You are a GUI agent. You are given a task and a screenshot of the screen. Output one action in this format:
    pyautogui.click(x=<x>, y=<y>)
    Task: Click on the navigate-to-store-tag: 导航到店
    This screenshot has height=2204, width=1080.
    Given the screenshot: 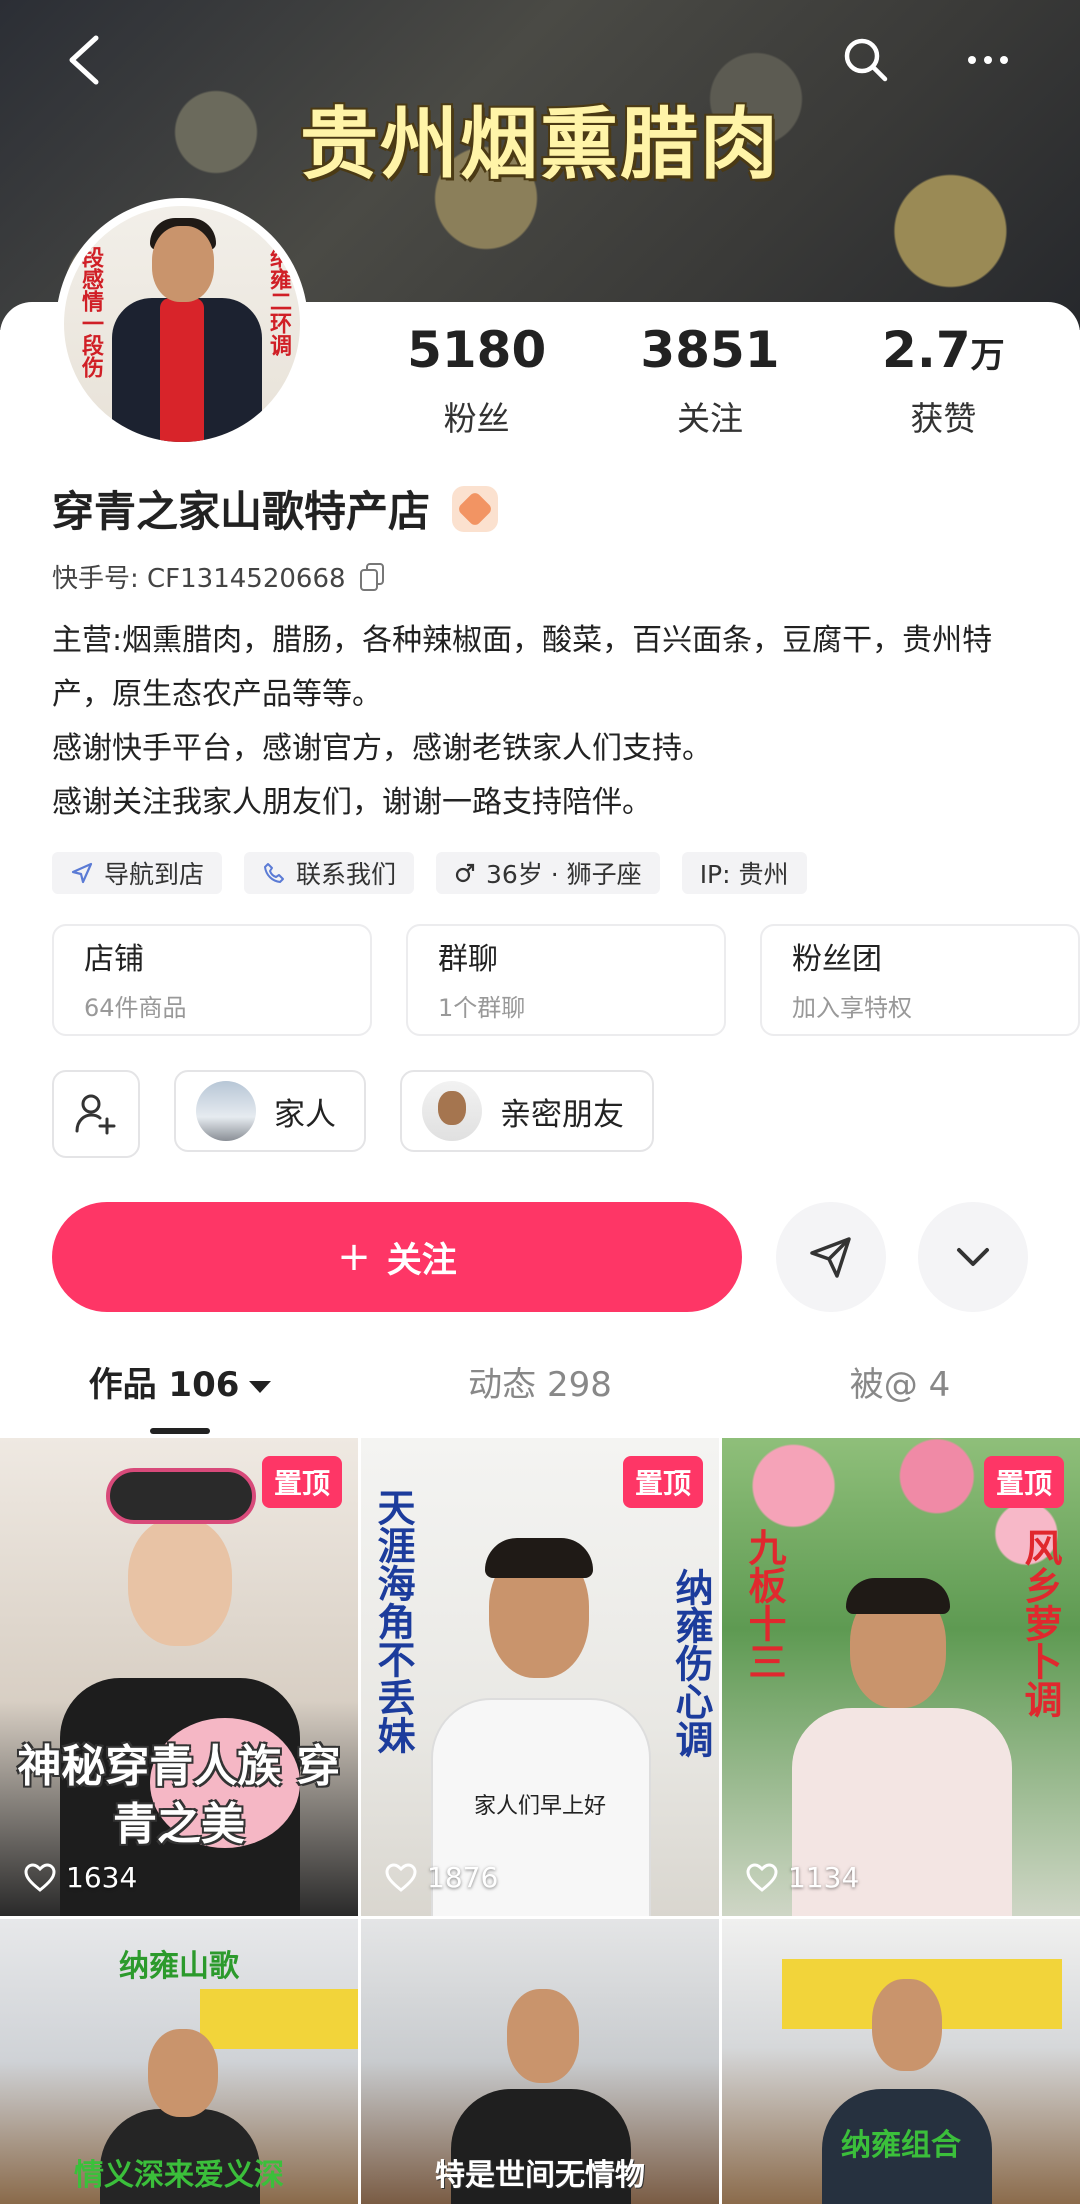 What is the action you would take?
    pyautogui.click(x=137, y=873)
    